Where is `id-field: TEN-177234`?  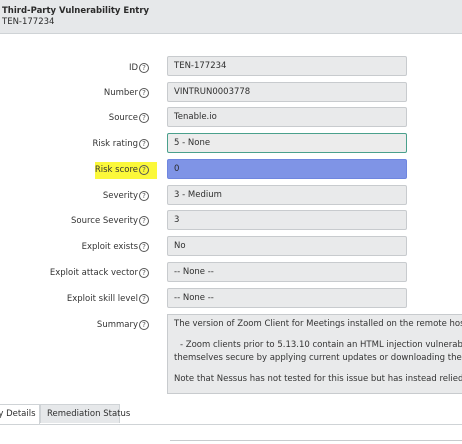
id-field: TEN-177234 is located at coordinates (287, 66).